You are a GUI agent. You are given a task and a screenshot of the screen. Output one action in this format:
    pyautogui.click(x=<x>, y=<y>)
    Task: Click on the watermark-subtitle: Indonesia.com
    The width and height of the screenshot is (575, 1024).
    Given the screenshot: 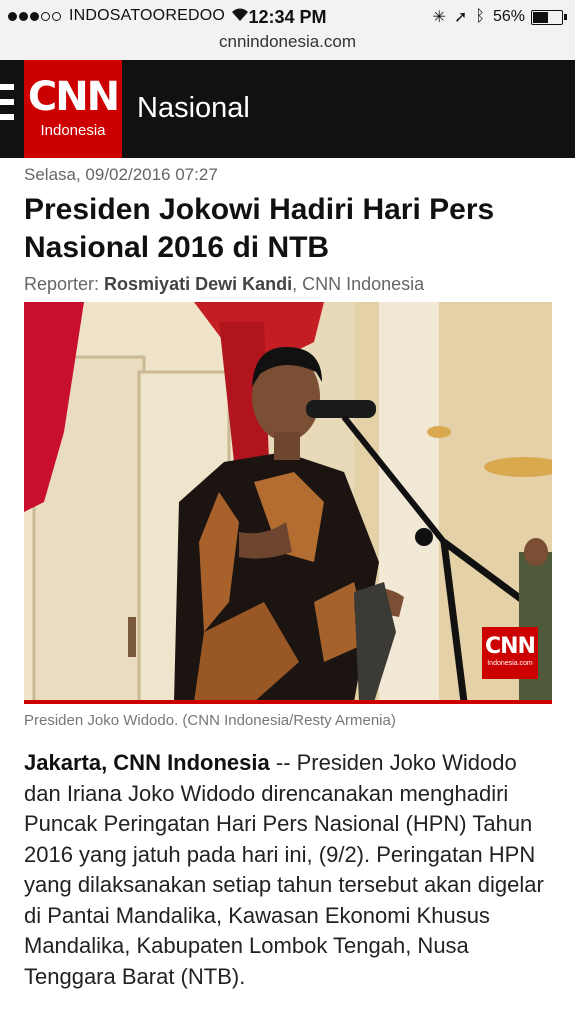 What is the action you would take?
    pyautogui.click(x=510, y=663)
    